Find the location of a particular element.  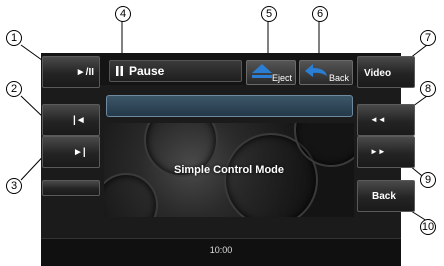

play-pause-button: ►/II is located at coordinates (71, 72).